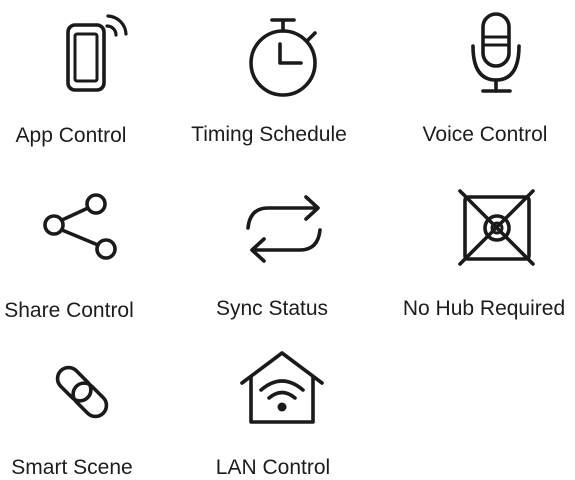 This screenshot has width=575, height=480. Describe the element at coordinates (500, 55) in the screenshot. I see `microphone-icon` at that location.